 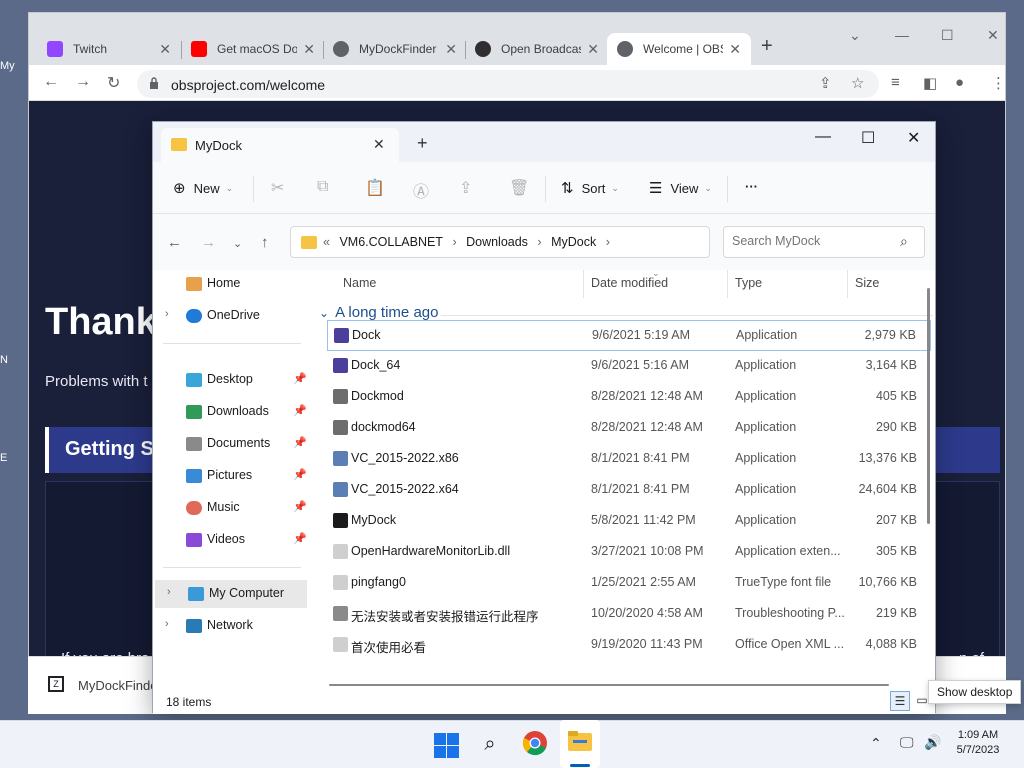 I want to click on file-explorer-icon, so click(x=580, y=744).